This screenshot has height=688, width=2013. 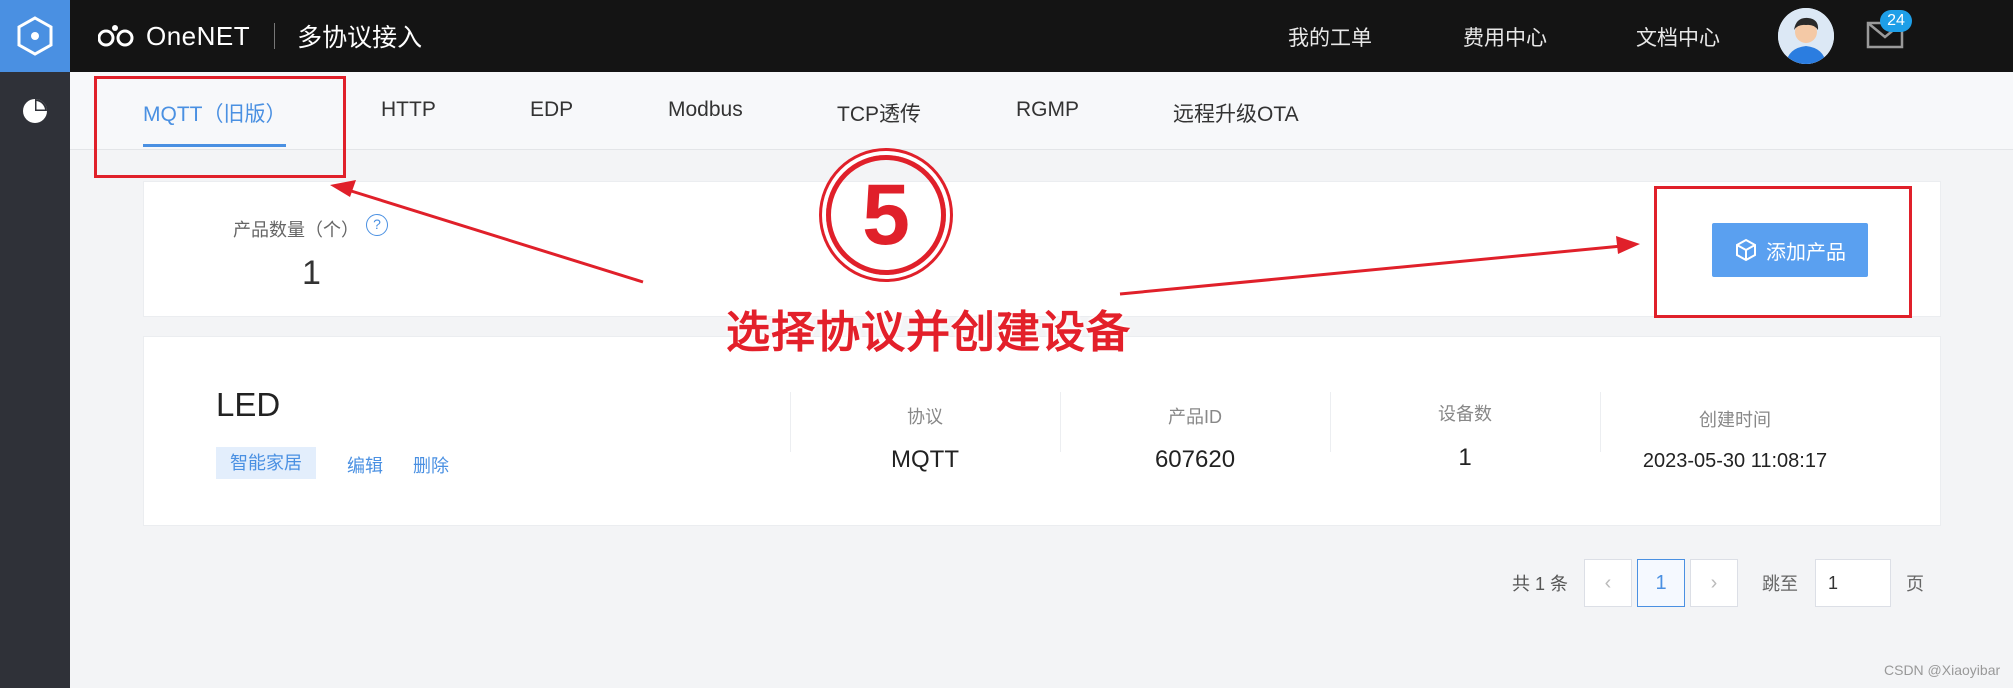 What do you see at coordinates (879, 113) in the screenshot?
I see `tab-tcp-passthrough: TCP透传` at bounding box center [879, 113].